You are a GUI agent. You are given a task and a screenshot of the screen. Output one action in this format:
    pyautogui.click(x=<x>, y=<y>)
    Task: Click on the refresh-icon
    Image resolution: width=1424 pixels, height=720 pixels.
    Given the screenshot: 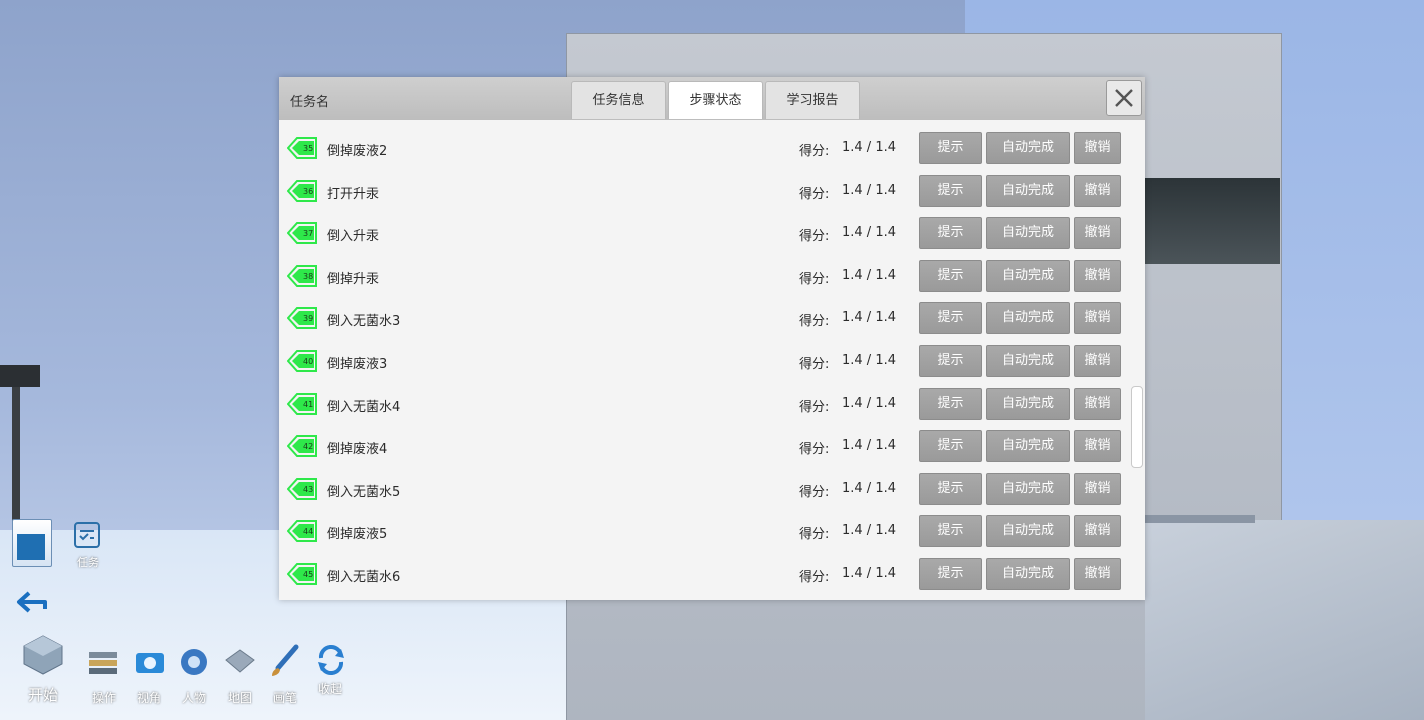 What is the action you would take?
    pyautogui.click(x=331, y=660)
    